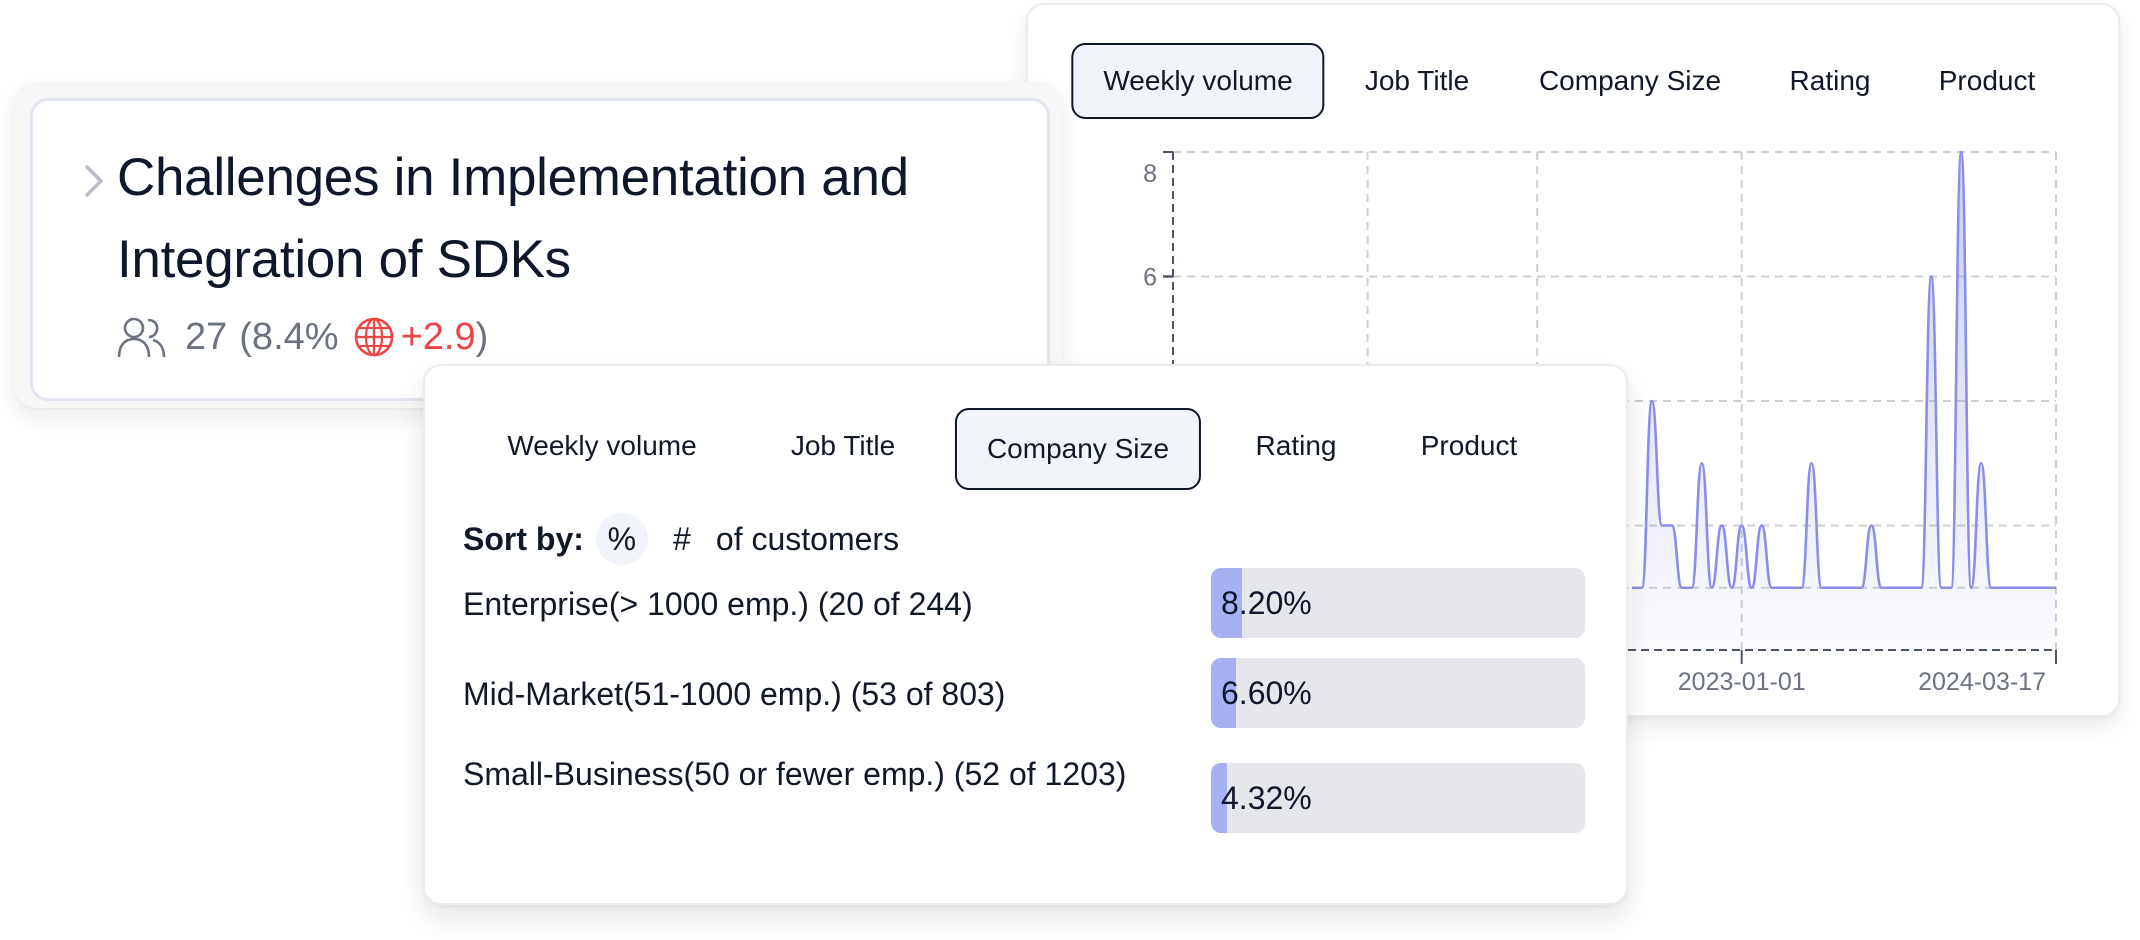 The height and width of the screenshot is (940, 2140). Describe the element at coordinates (1398, 693) in the screenshot. I see `segment-bar-mid-market: 6.60%` at that location.